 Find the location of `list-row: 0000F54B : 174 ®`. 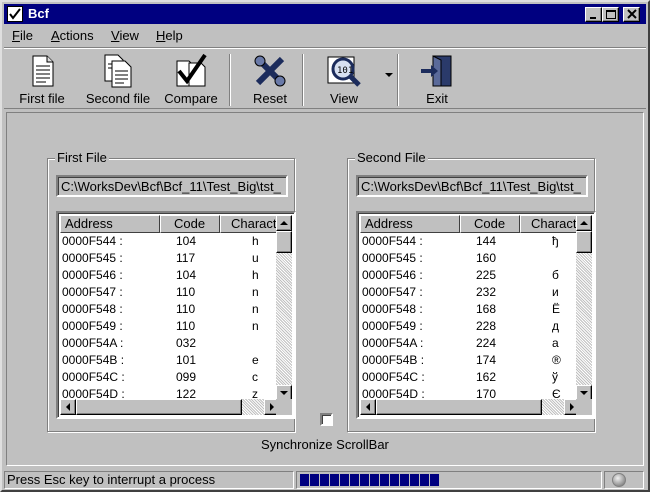

list-row: 0000F54B : 174 ® is located at coordinates (470, 360).